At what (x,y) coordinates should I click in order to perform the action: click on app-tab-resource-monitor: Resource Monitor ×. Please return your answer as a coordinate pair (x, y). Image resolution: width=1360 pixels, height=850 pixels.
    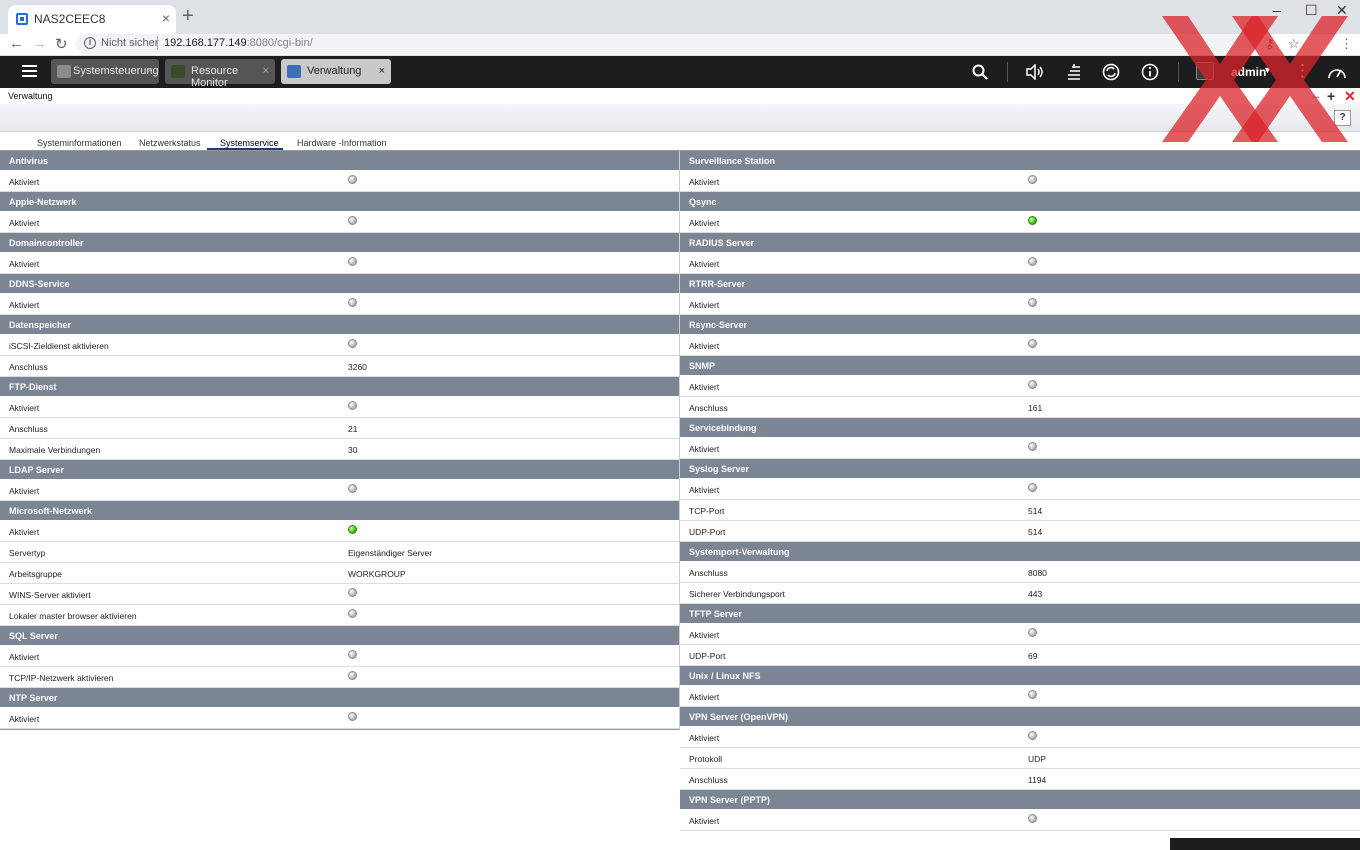
    Looking at the image, I should click on (220, 74).